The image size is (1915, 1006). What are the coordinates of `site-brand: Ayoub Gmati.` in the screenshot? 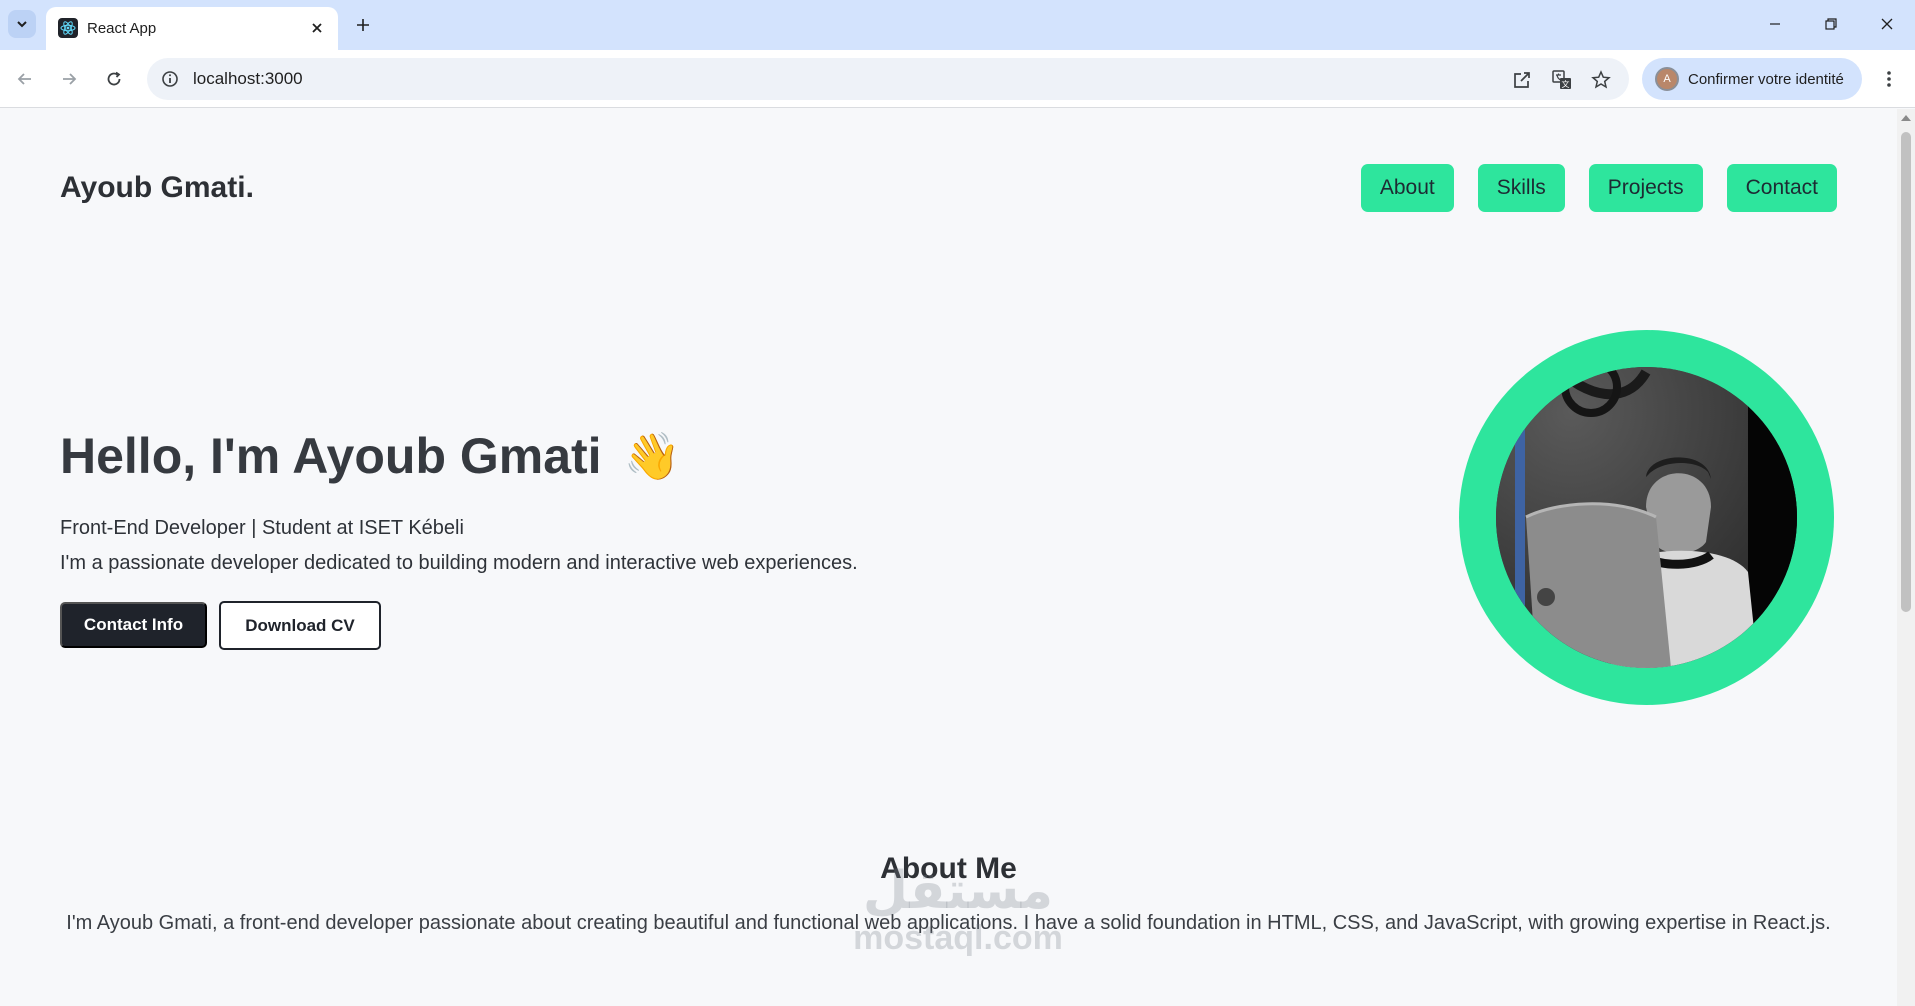 It's located at (157, 188).